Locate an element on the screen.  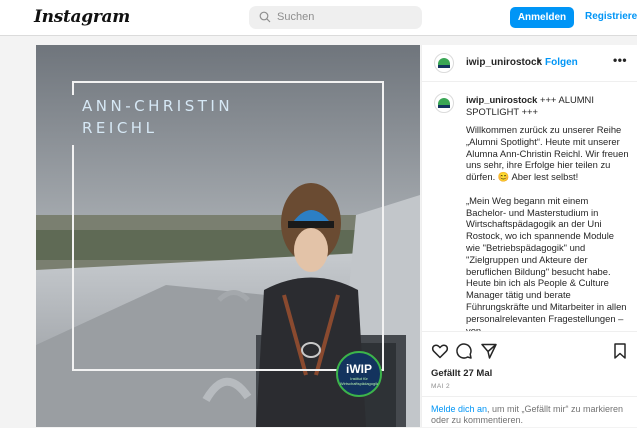
author-avatar is located at coordinates (444, 63).